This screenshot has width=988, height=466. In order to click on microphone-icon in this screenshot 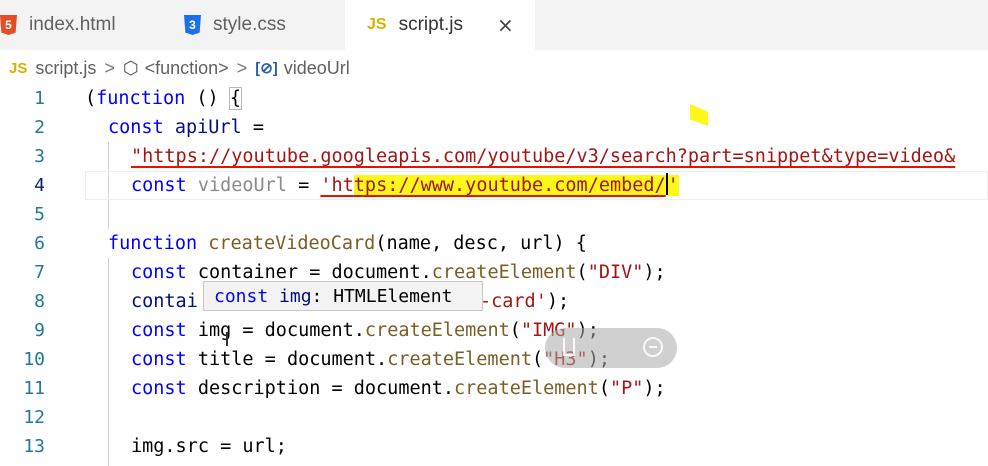, I will do `click(569, 347)`.